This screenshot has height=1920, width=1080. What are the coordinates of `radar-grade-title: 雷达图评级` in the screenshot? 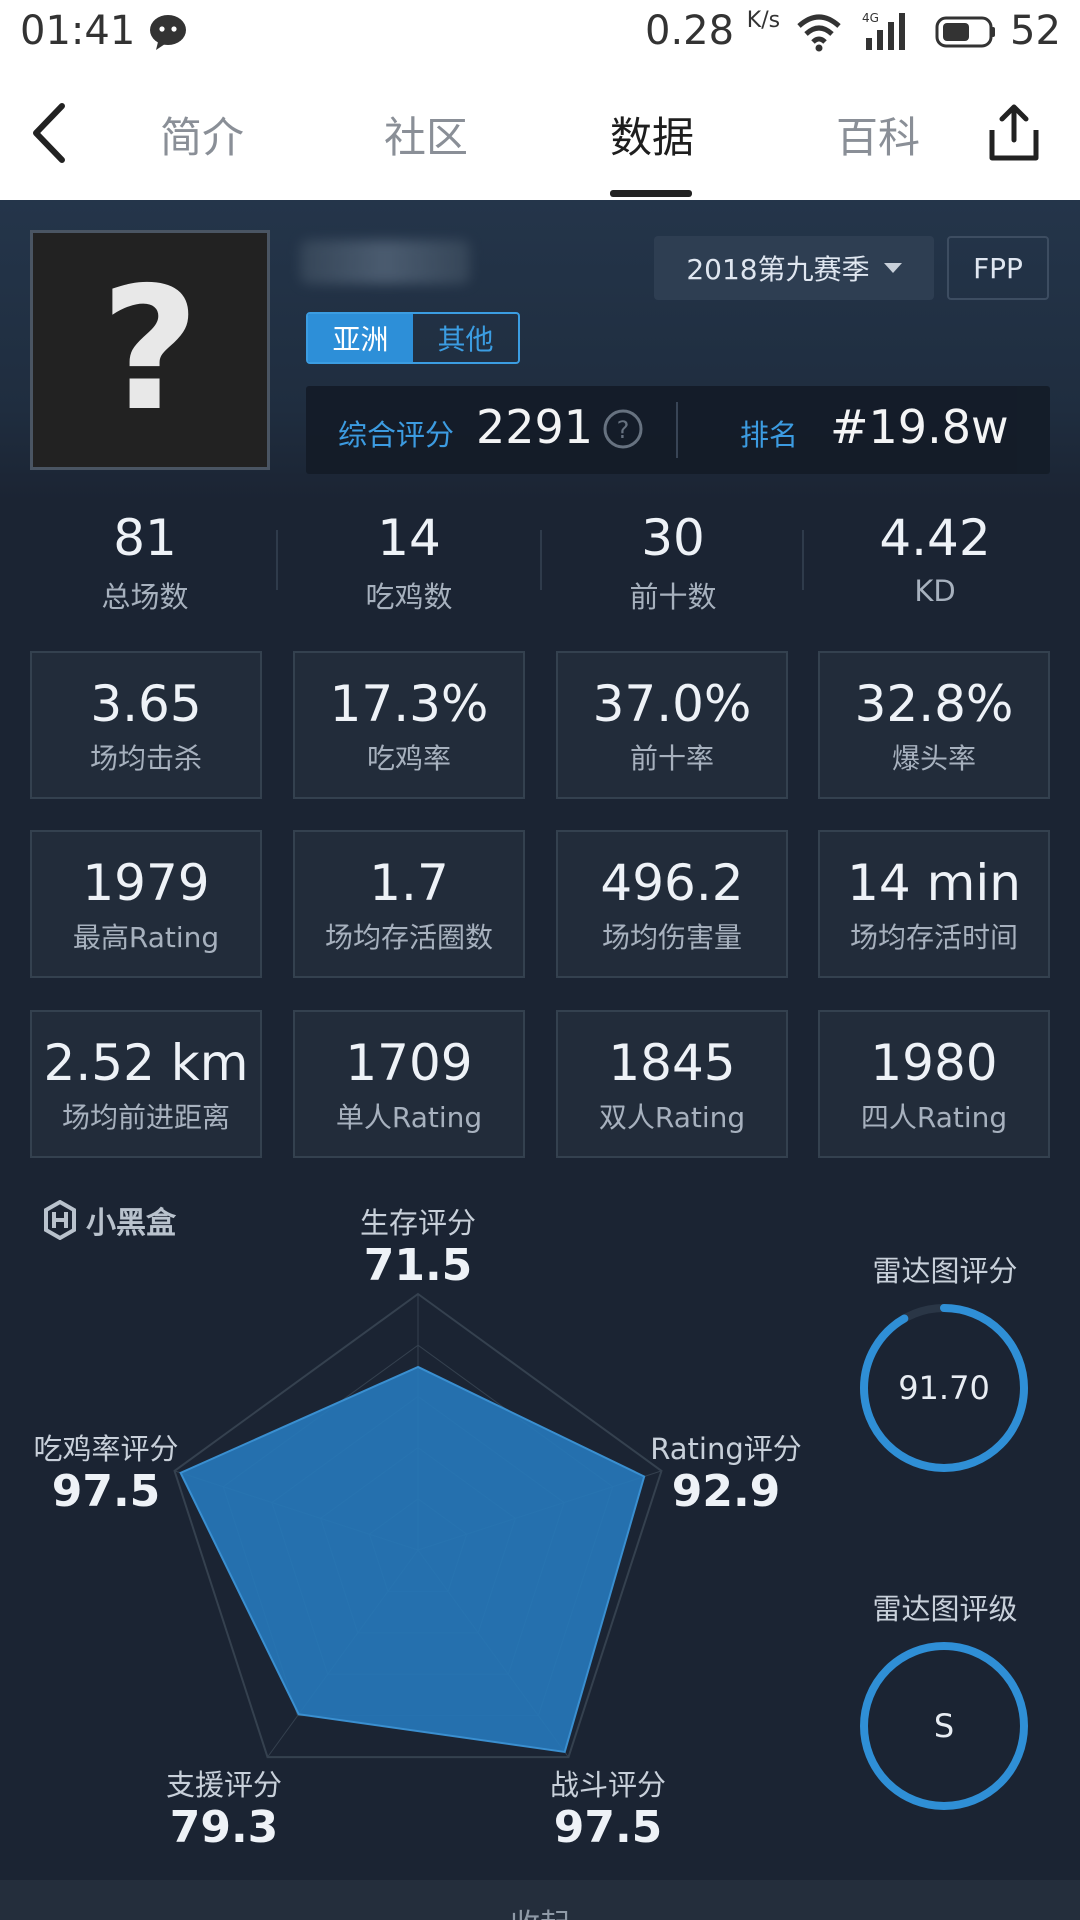 It's located at (945, 1609).